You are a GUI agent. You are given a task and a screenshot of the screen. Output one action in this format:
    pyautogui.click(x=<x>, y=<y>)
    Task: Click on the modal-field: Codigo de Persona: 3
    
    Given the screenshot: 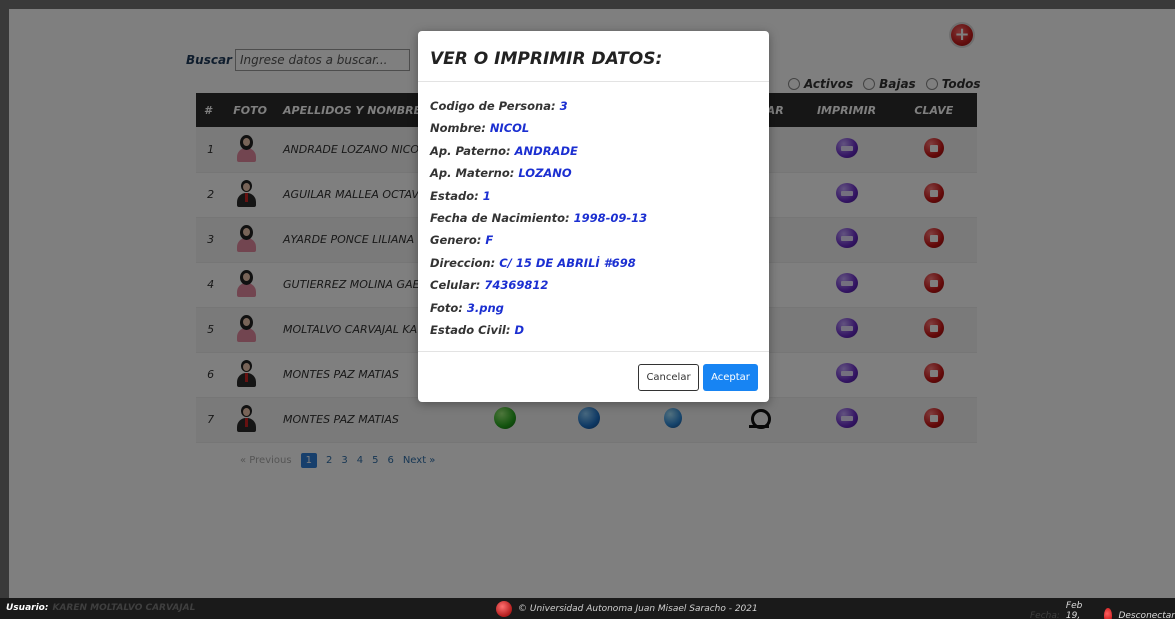 What is the action you would take?
    pyautogui.click(x=593, y=106)
    